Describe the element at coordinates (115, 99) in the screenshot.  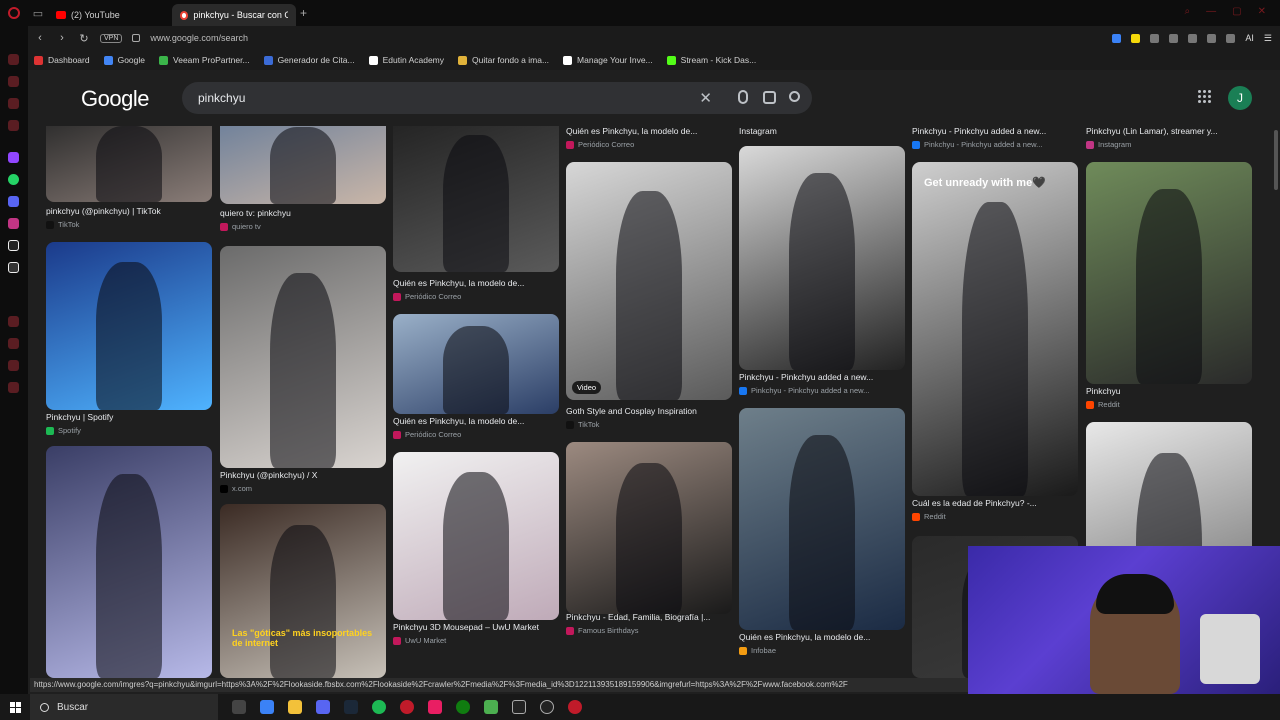
I see `google-logo: Google` at that location.